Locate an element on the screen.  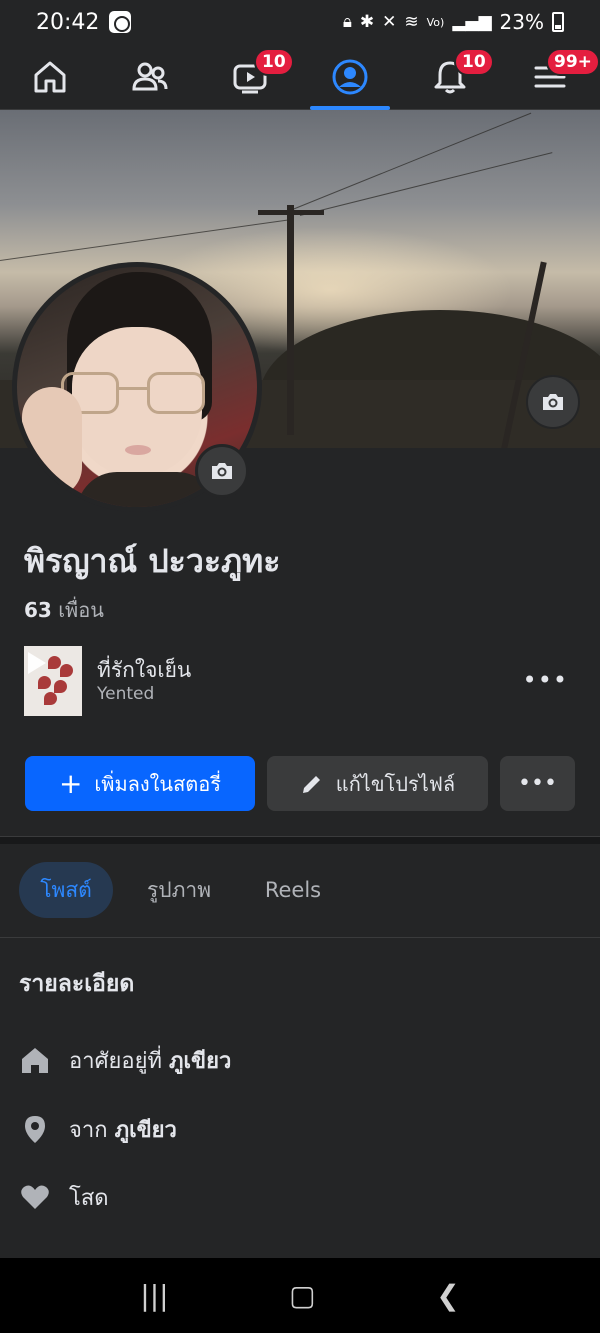
volte-icon: Vo) is located at coordinates (435, 22).